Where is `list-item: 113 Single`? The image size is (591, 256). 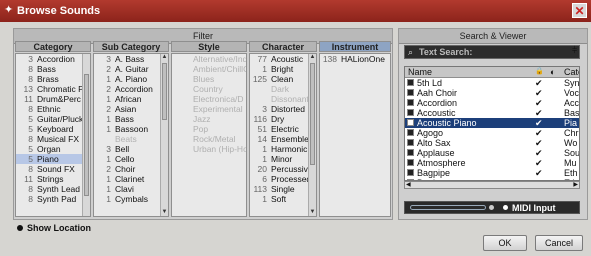
list-item: 113 Single is located at coordinates (283, 189).